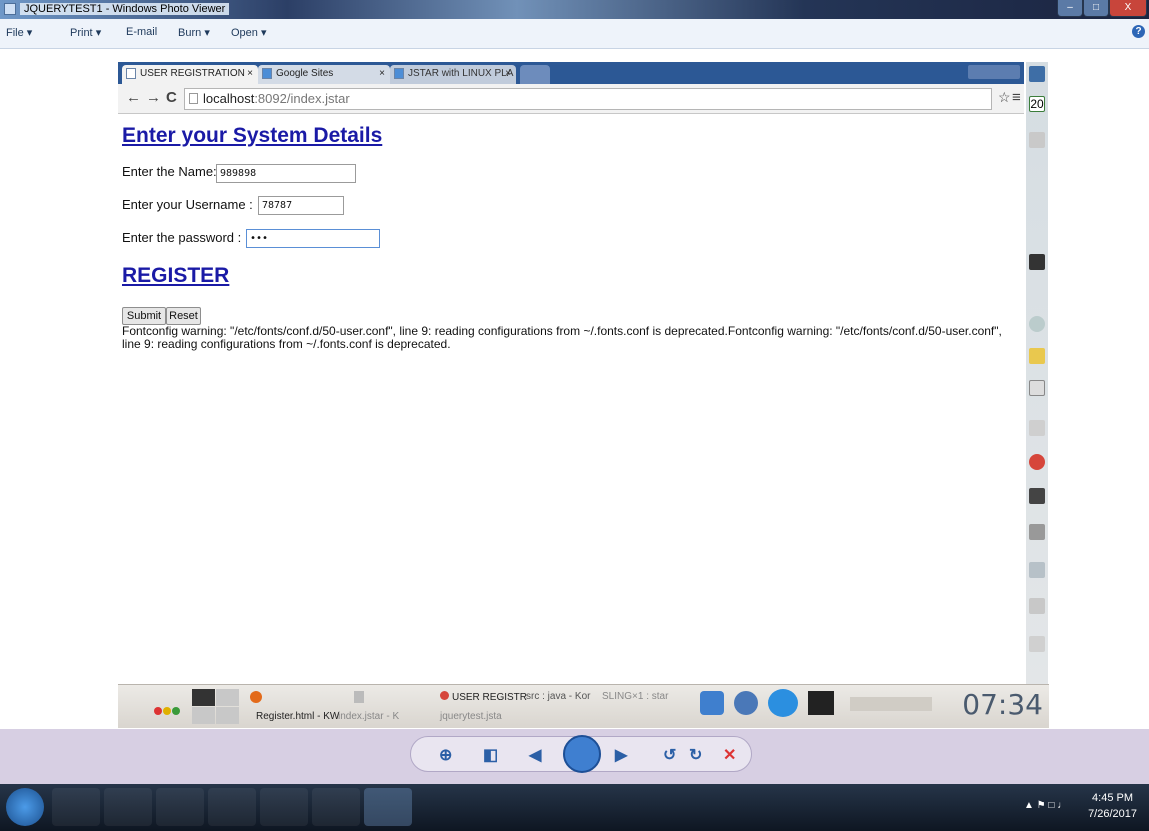 The width and height of the screenshot is (1149, 831). I want to click on username-label: Enter your Username :, so click(187, 204).